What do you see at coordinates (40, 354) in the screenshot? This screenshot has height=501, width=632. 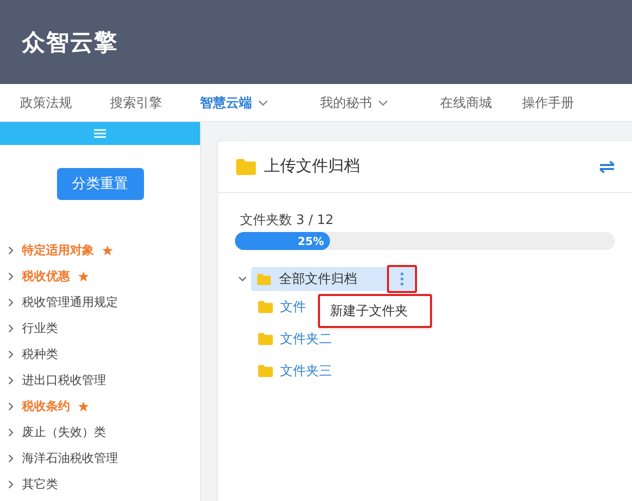 I see `category-item: 税种类` at bounding box center [40, 354].